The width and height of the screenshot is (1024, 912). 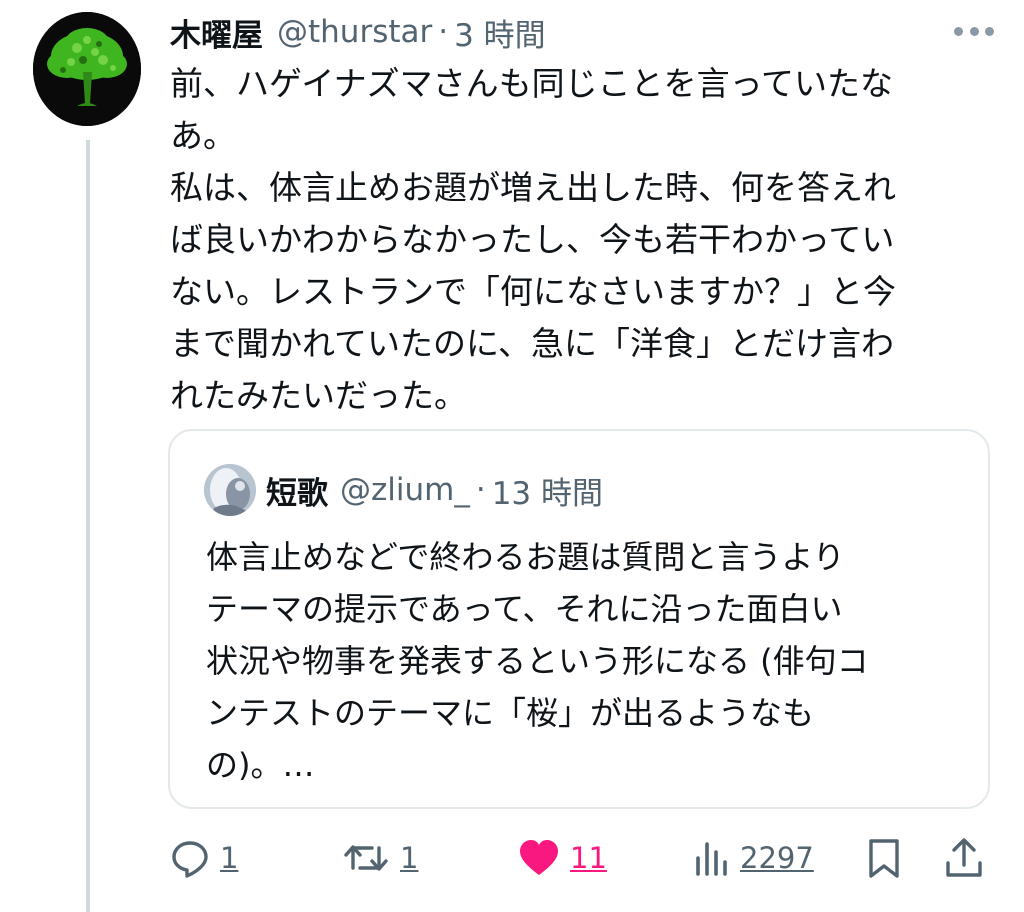 What do you see at coordinates (229, 858) in the screenshot?
I see `reply-count: 1` at bounding box center [229, 858].